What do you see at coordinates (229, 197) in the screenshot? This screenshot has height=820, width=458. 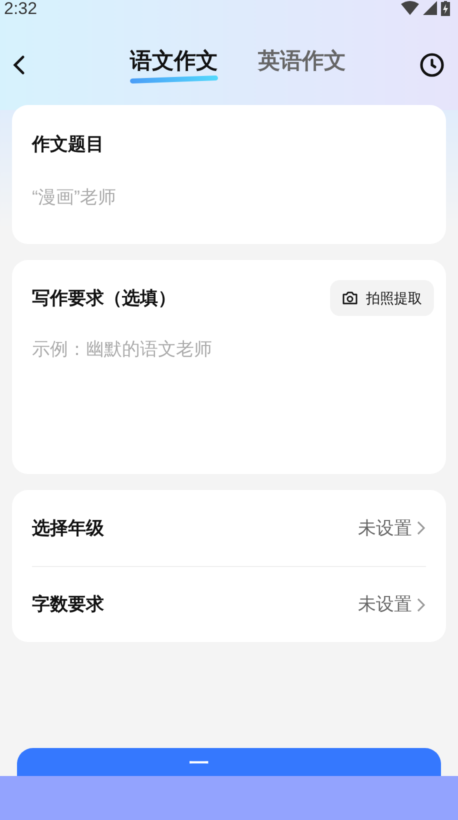 I see `topic-input: “漫画”老师` at bounding box center [229, 197].